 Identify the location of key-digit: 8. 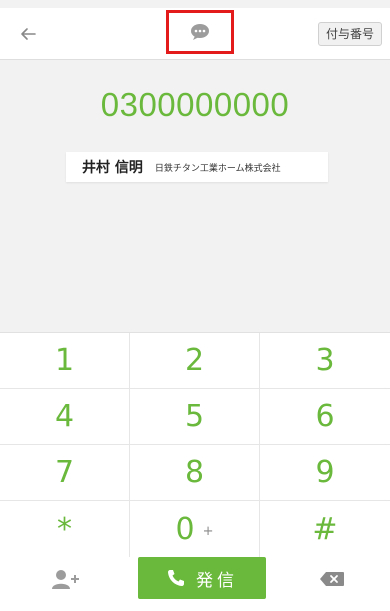
(194, 472).